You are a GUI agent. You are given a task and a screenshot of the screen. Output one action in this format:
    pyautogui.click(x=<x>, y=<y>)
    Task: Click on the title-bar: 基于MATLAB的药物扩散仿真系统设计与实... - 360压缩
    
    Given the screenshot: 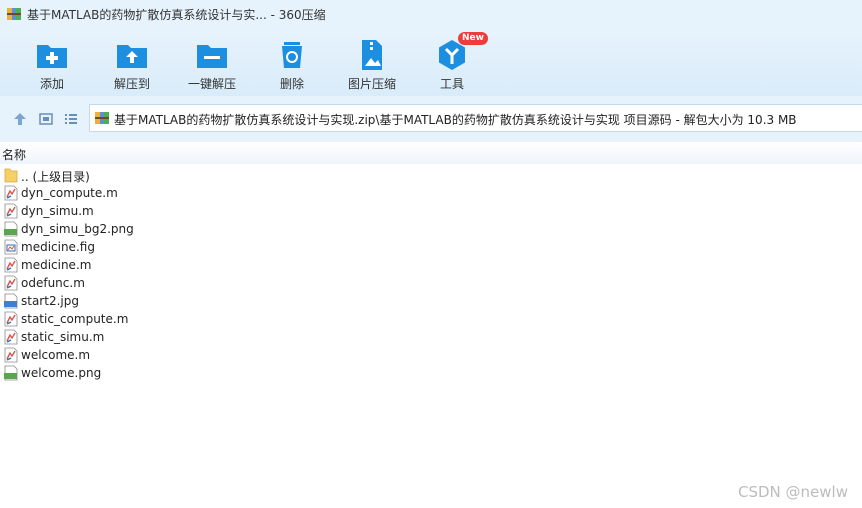 What is the action you would take?
    pyautogui.click(x=431, y=14)
    